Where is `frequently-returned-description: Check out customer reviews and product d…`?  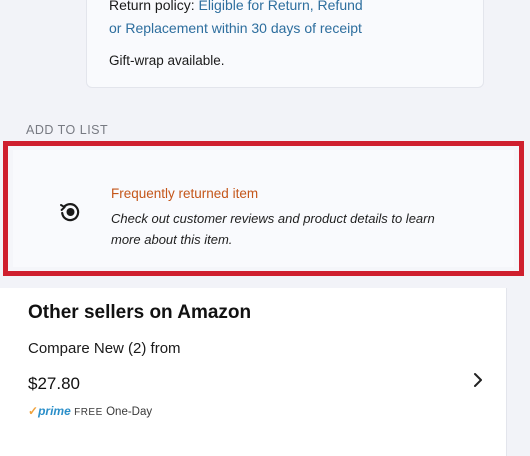 frequently-returned-description: Check out customer reviews and product d… is located at coordinates (273, 229).